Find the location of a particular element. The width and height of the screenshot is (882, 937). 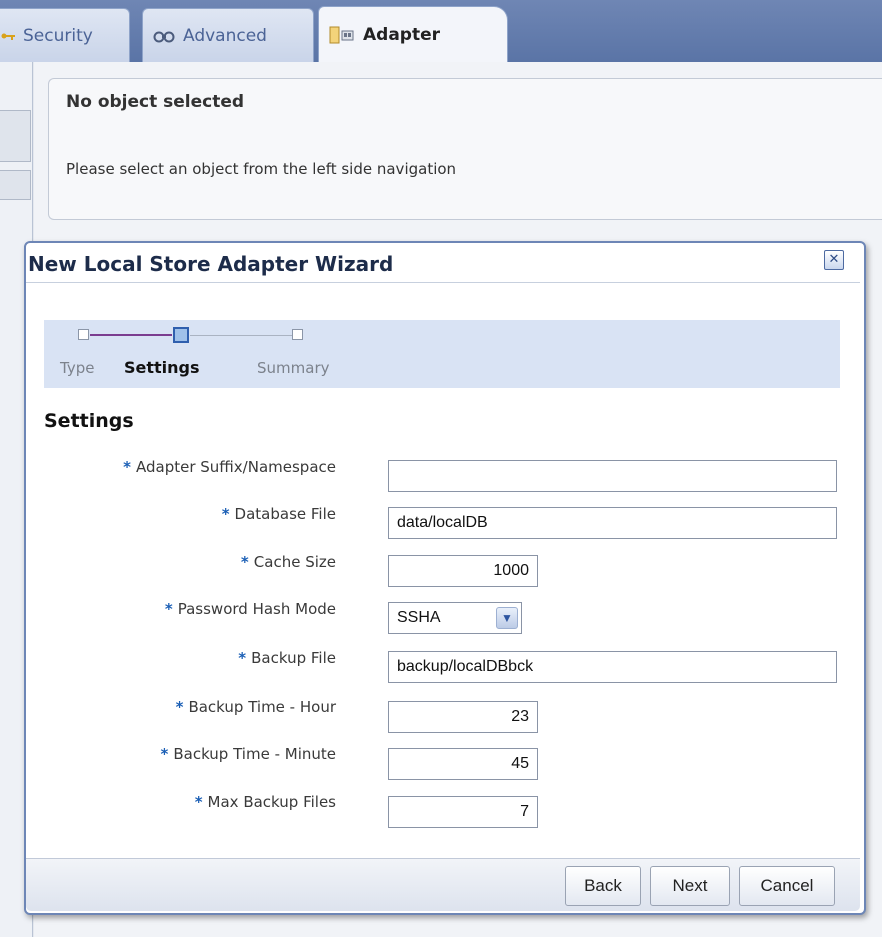

max-backup-files-input: 7 is located at coordinates (463, 812).